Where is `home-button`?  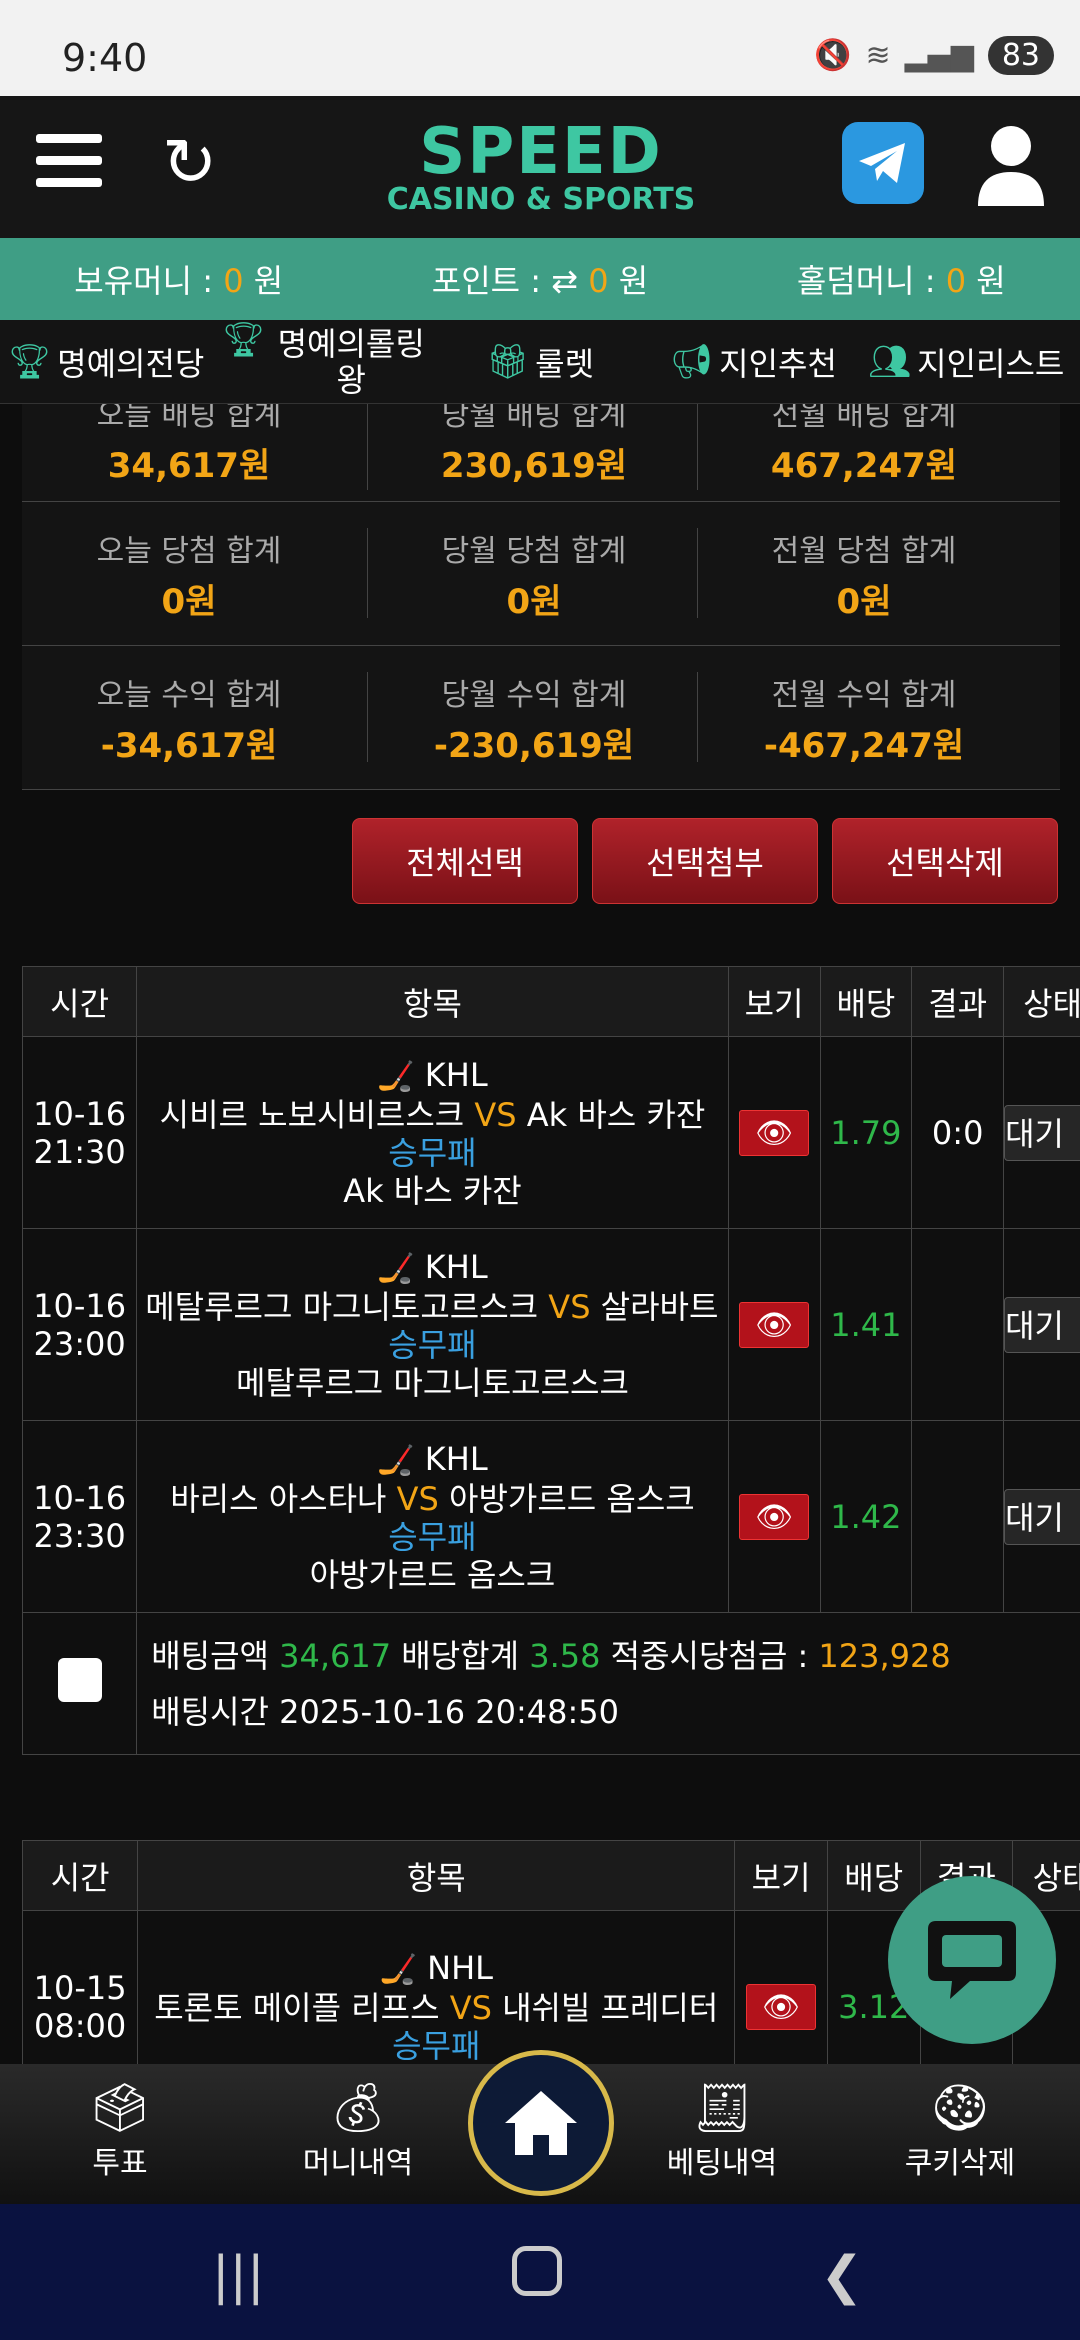
home-button is located at coordinates (541, 2123).